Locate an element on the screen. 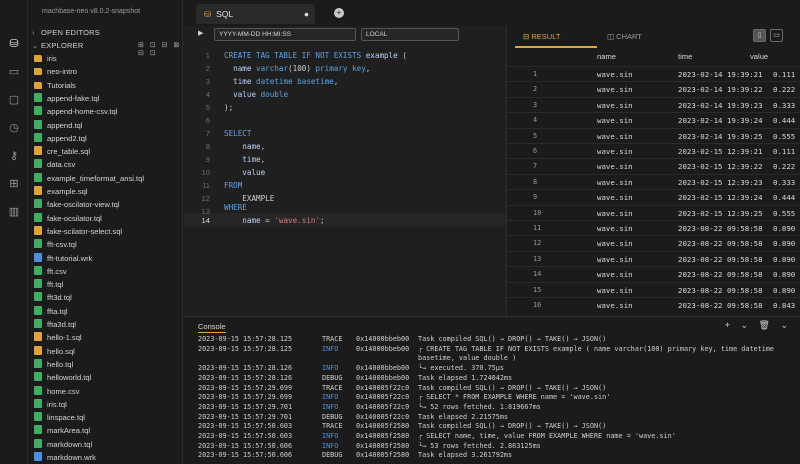 Image resolution: width=800 pixels, height=464 pixels. file-item: hello.sql is located at coordinates (108, 351).